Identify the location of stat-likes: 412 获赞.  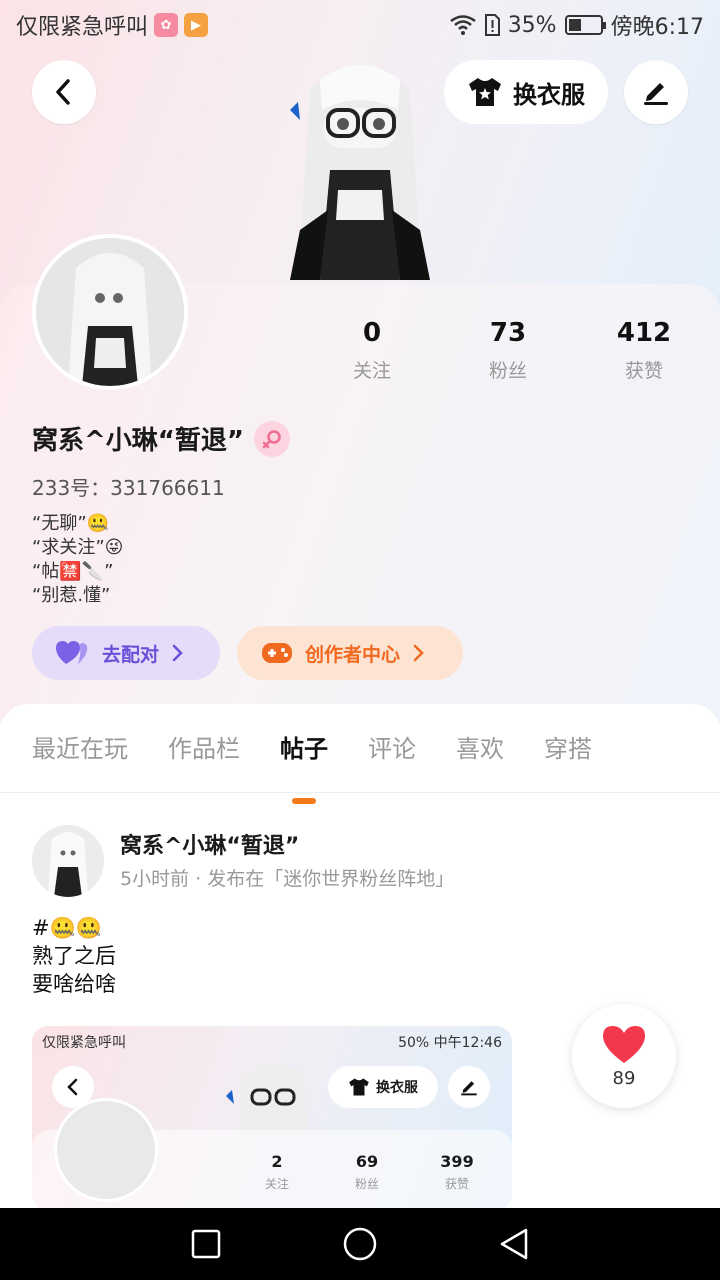
(644, 350).